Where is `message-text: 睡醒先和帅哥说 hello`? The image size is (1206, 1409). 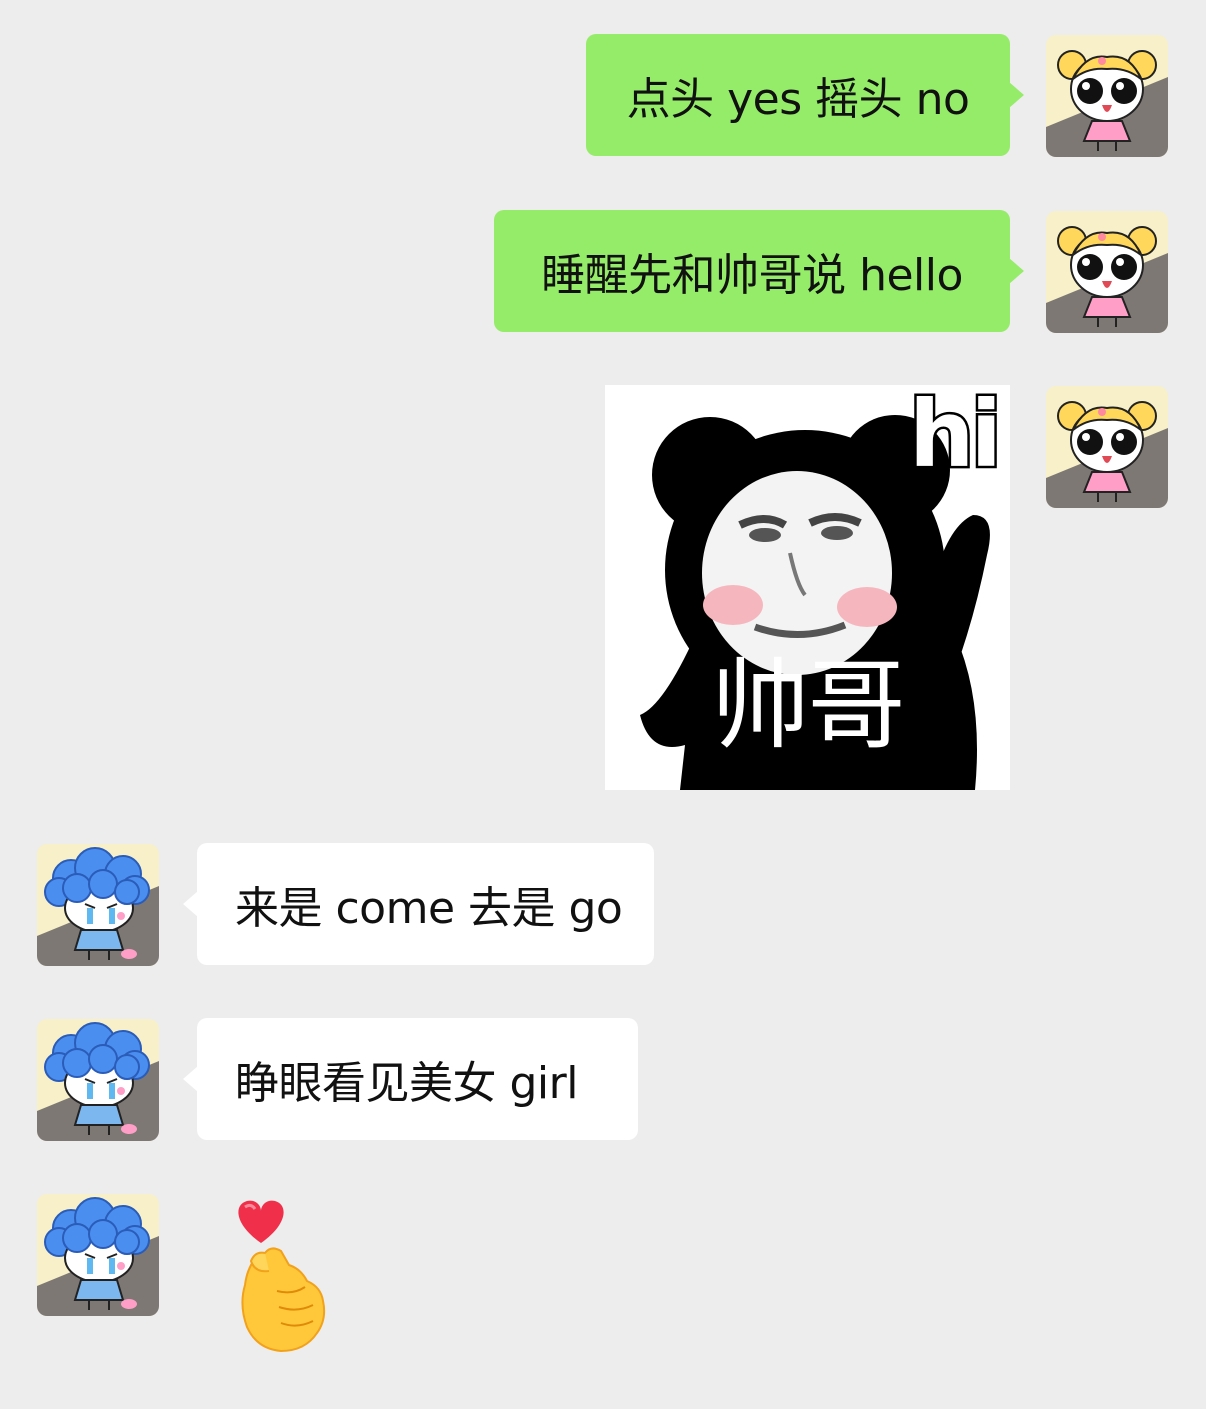 message-text: 睡醒先和帅哥说 hello is located at coordinates (752, 275).